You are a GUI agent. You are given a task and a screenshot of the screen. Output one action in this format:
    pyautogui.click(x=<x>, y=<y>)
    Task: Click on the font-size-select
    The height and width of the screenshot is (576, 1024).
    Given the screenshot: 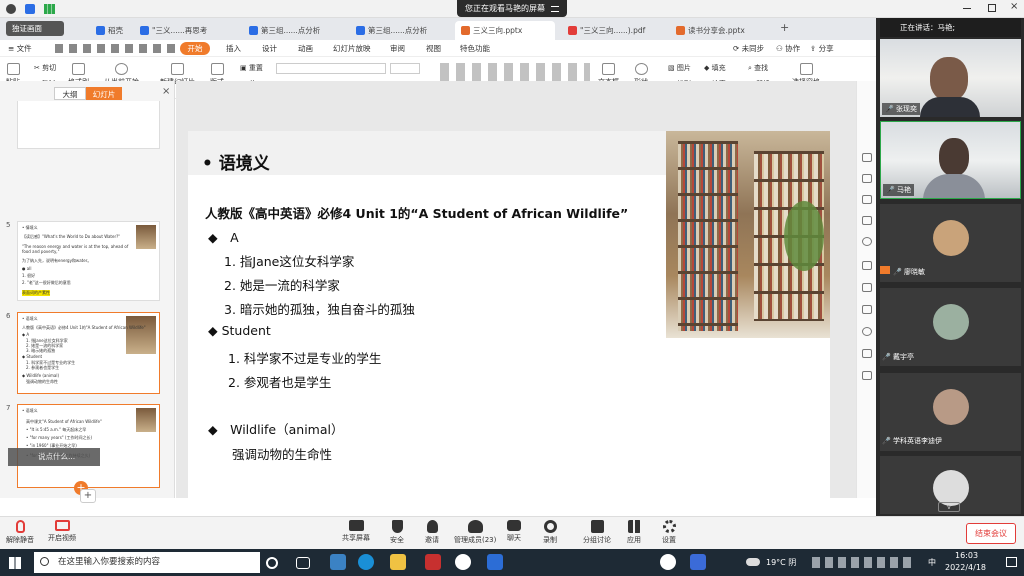 What is the action you would take?
    pyautogui.click(x=405, y=68)
    